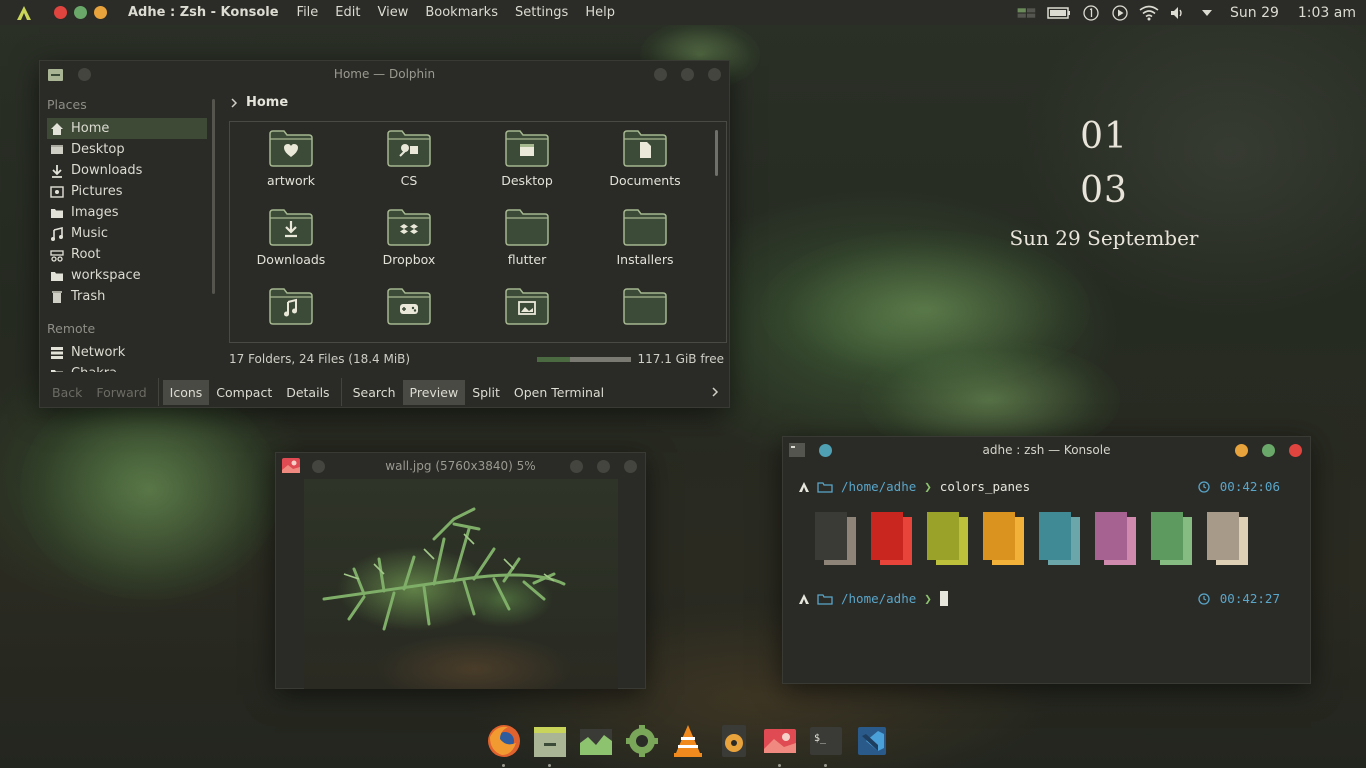  I want to click on terminal-cursor, so click(943, 598).